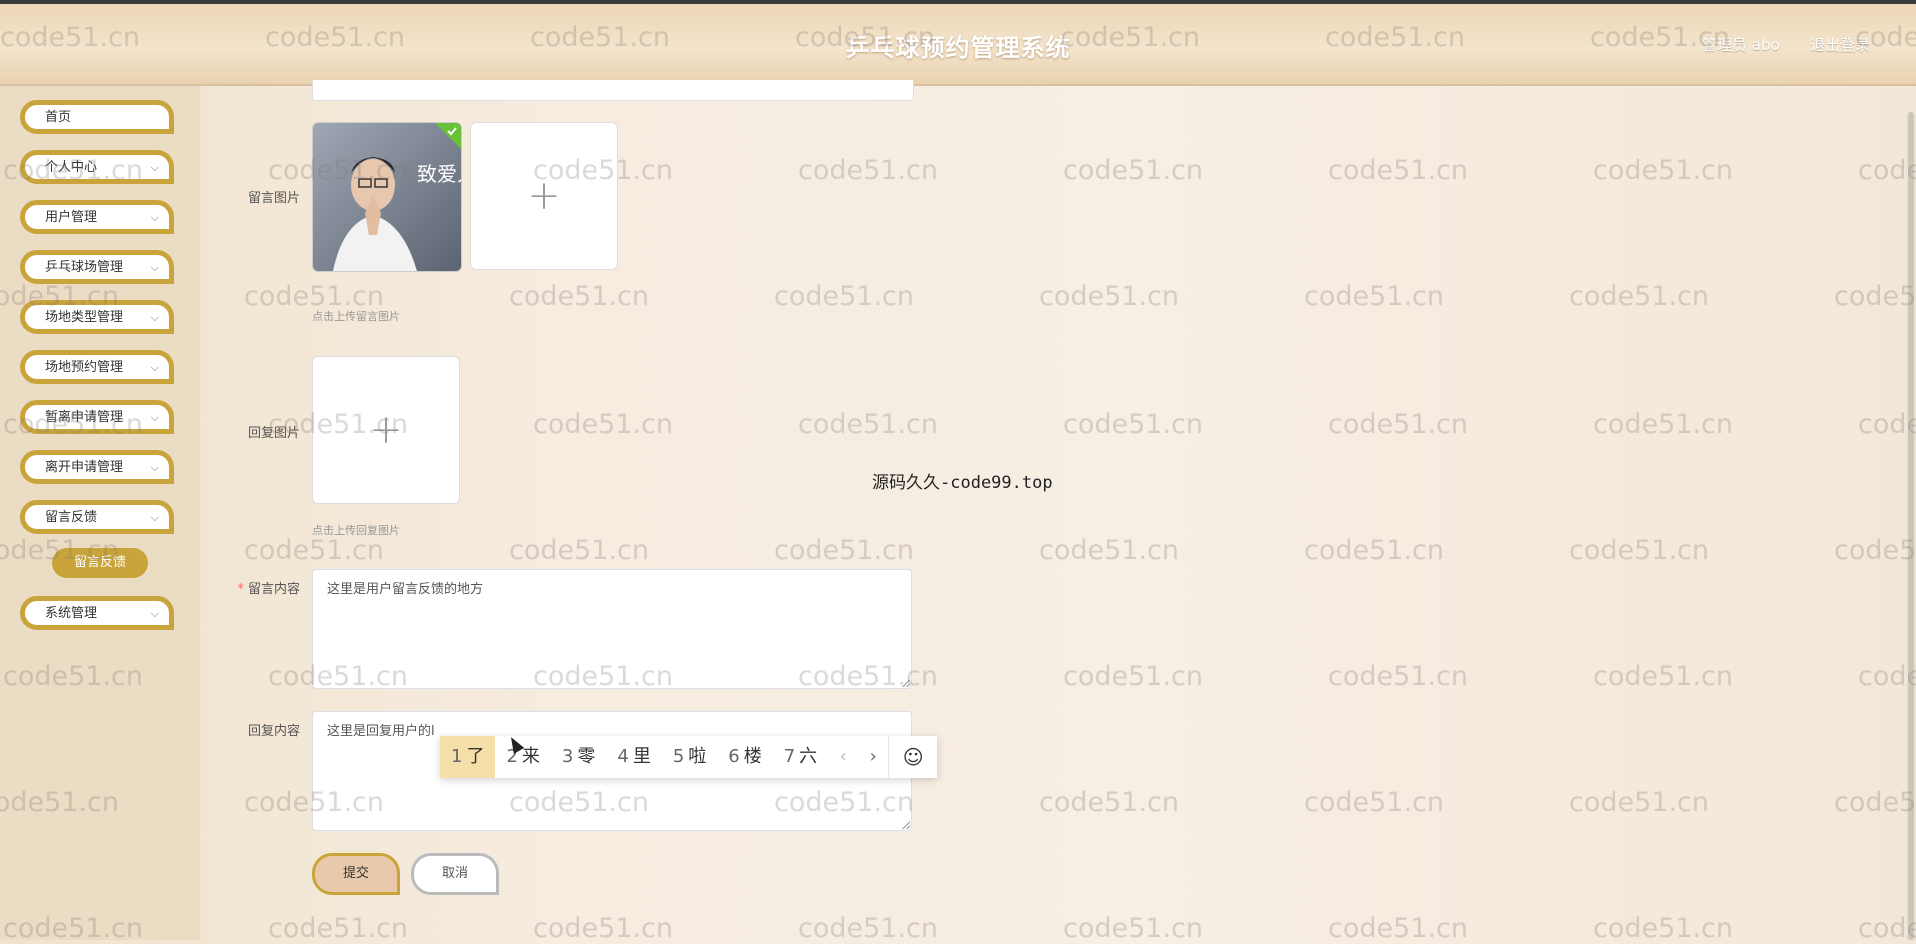 Image resolution: width=1916 pixels, height=944 pixels. I want to click on ime-next-page-icon: ›, so click(873, 757).